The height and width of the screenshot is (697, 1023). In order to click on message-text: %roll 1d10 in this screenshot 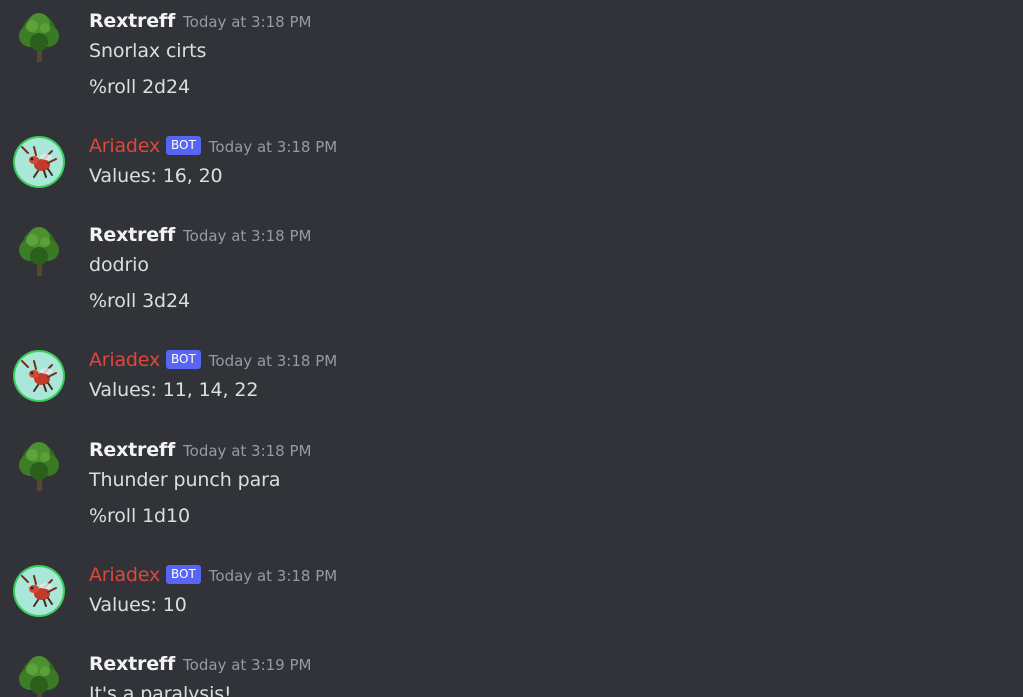, I will do `click(139, 516)`.